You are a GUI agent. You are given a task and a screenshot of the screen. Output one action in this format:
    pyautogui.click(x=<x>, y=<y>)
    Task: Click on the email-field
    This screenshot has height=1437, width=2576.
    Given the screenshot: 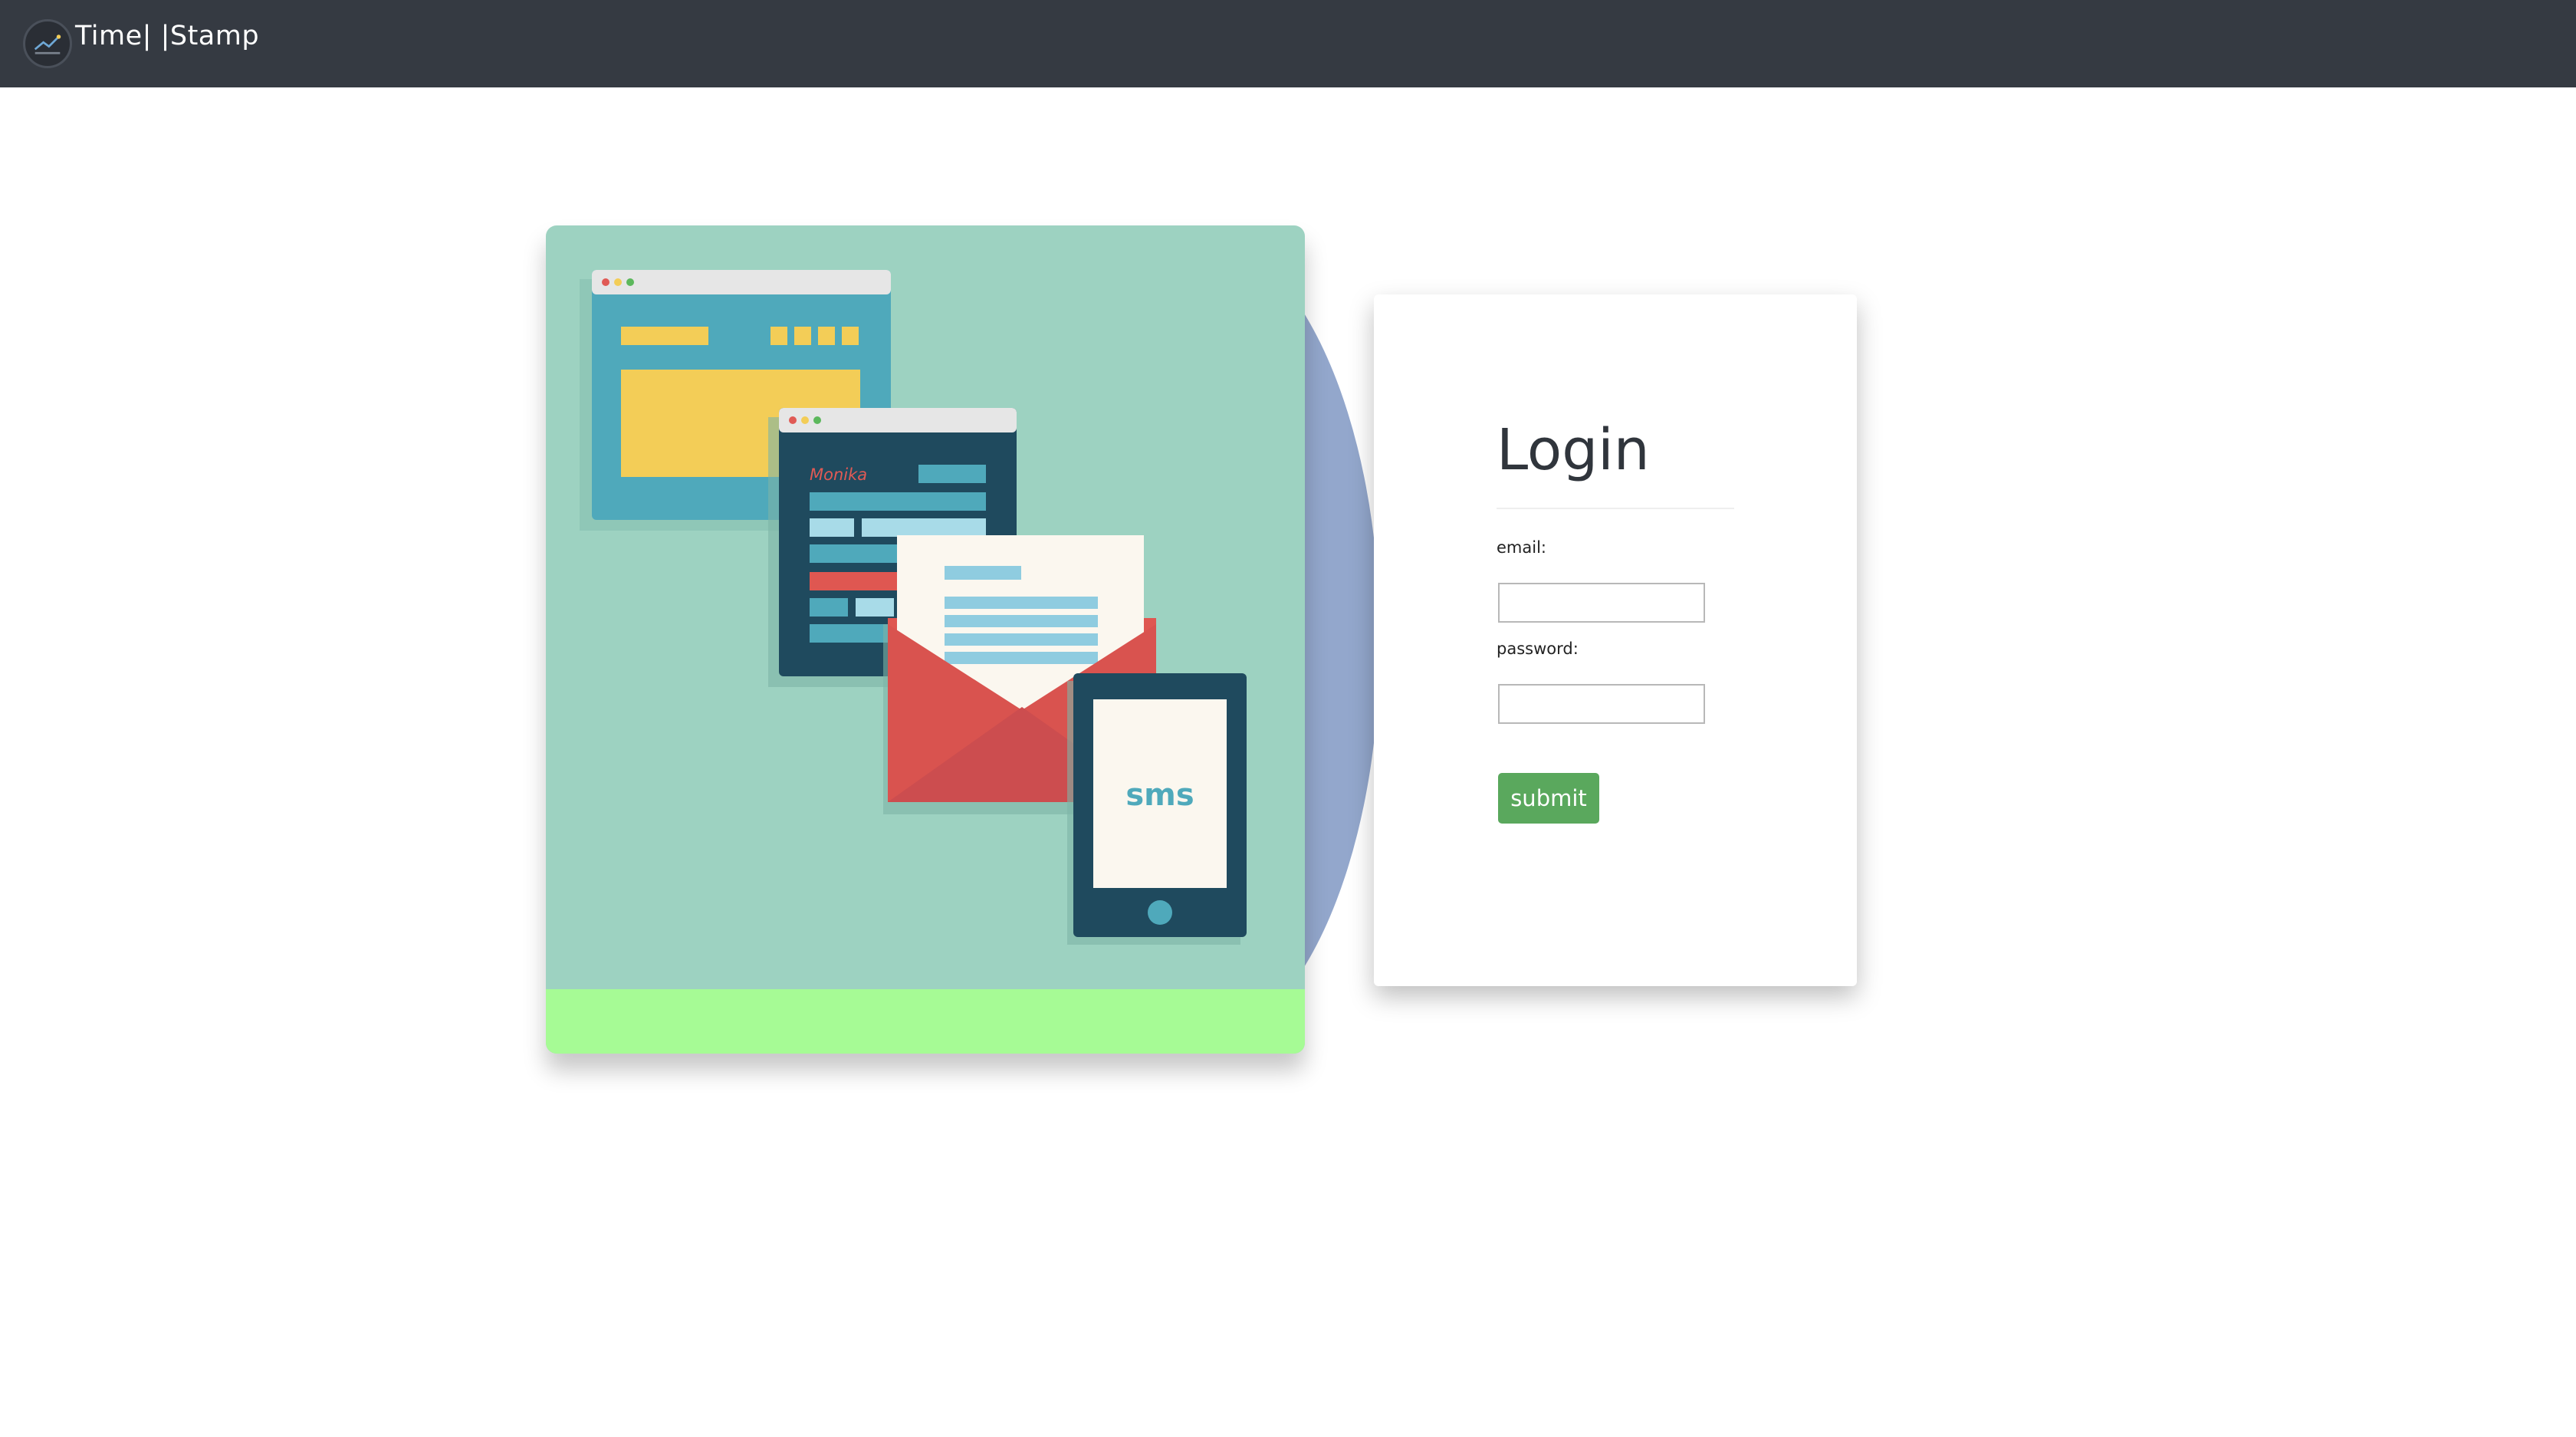 What is the action you would take?
    pyautogui.click(x=1602, y=603)
    